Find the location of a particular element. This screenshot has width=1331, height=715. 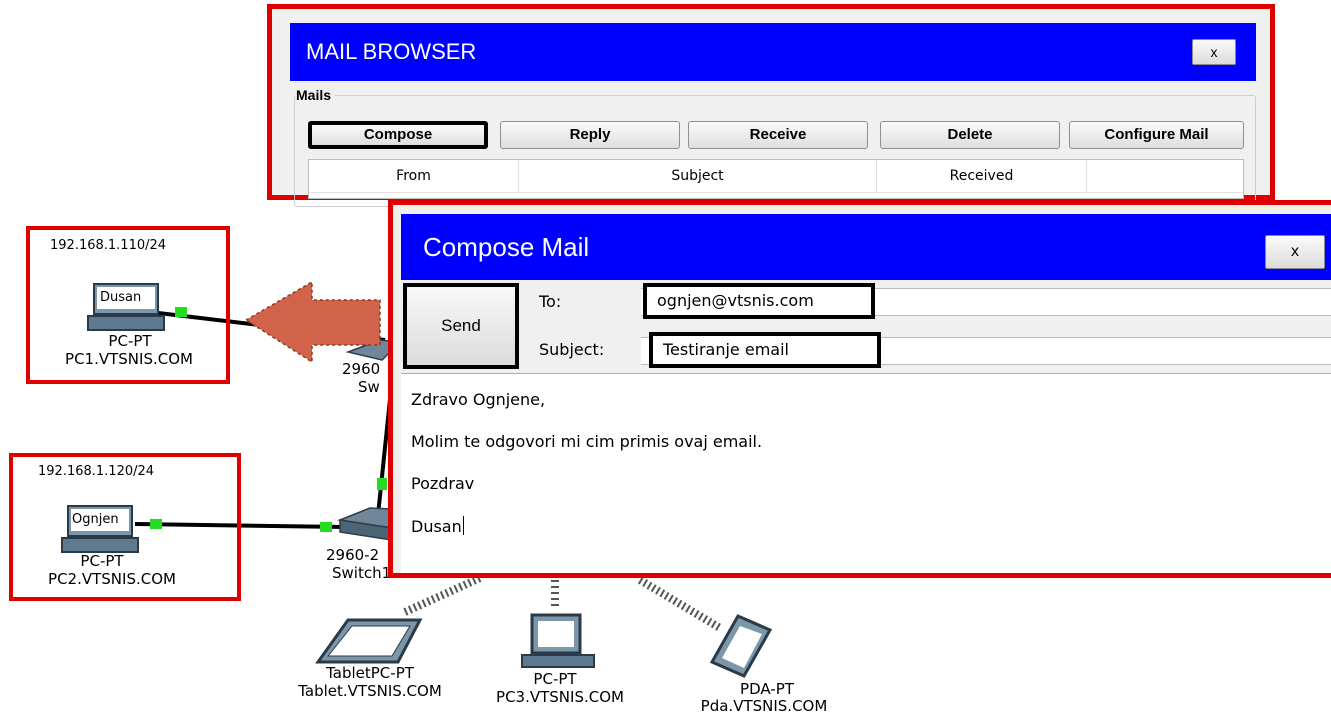

body-line-4-text: Dusan is located at coordinates (436, 526).